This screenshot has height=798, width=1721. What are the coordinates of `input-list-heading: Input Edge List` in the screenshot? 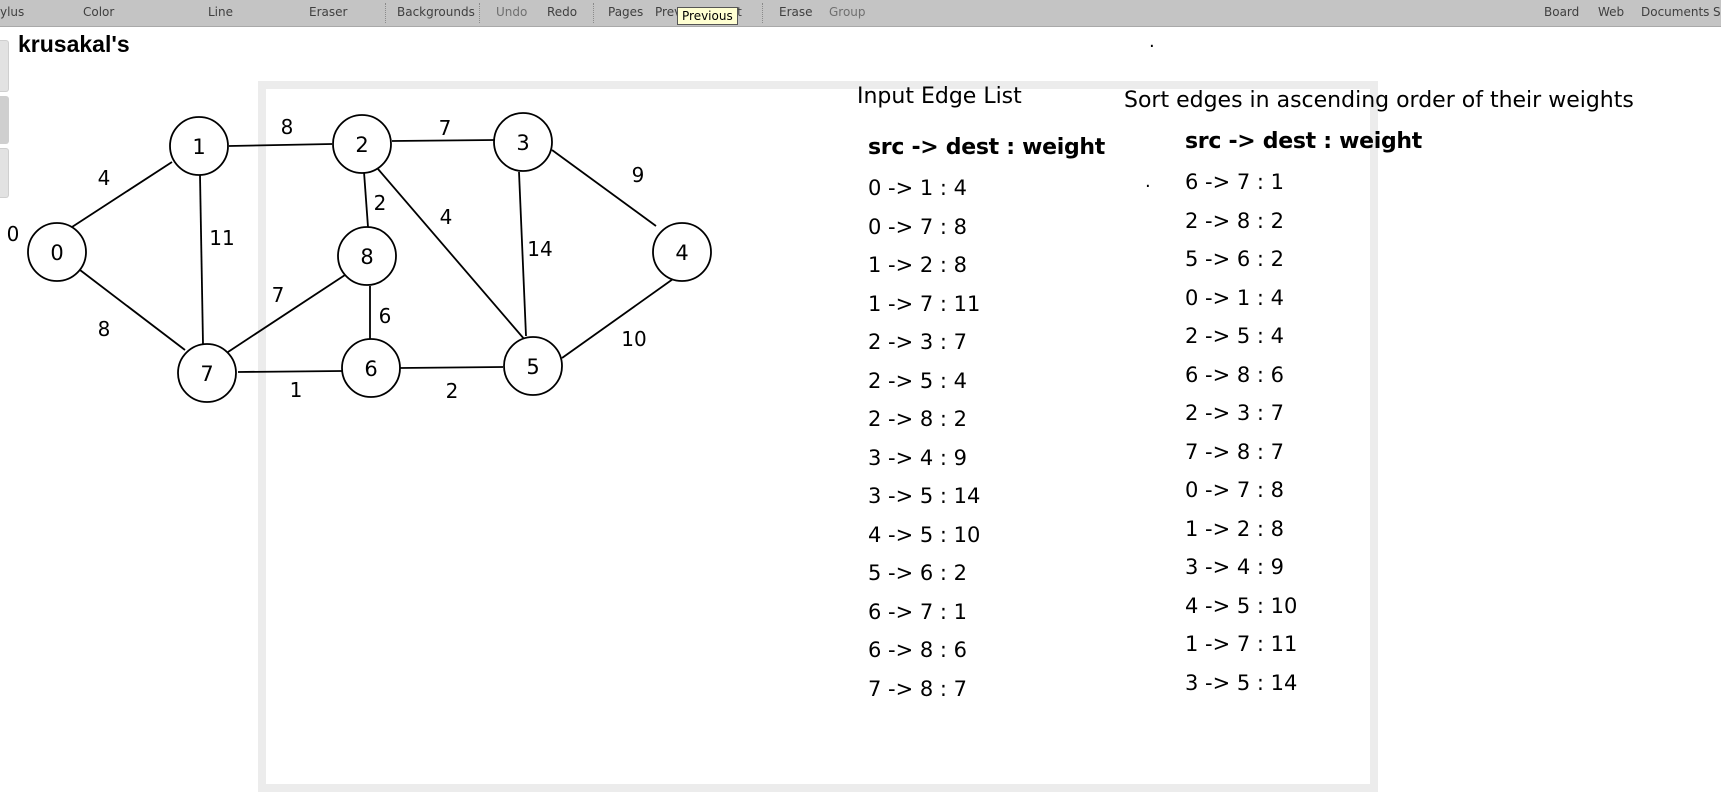 It's located at (939, 96).